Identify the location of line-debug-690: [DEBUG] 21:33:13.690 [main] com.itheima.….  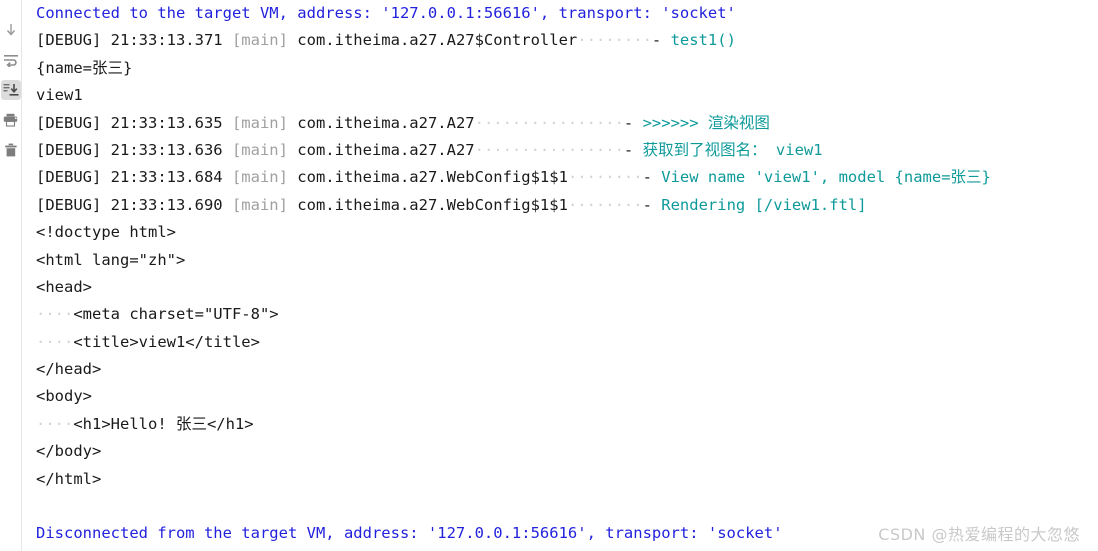
(567, 205).